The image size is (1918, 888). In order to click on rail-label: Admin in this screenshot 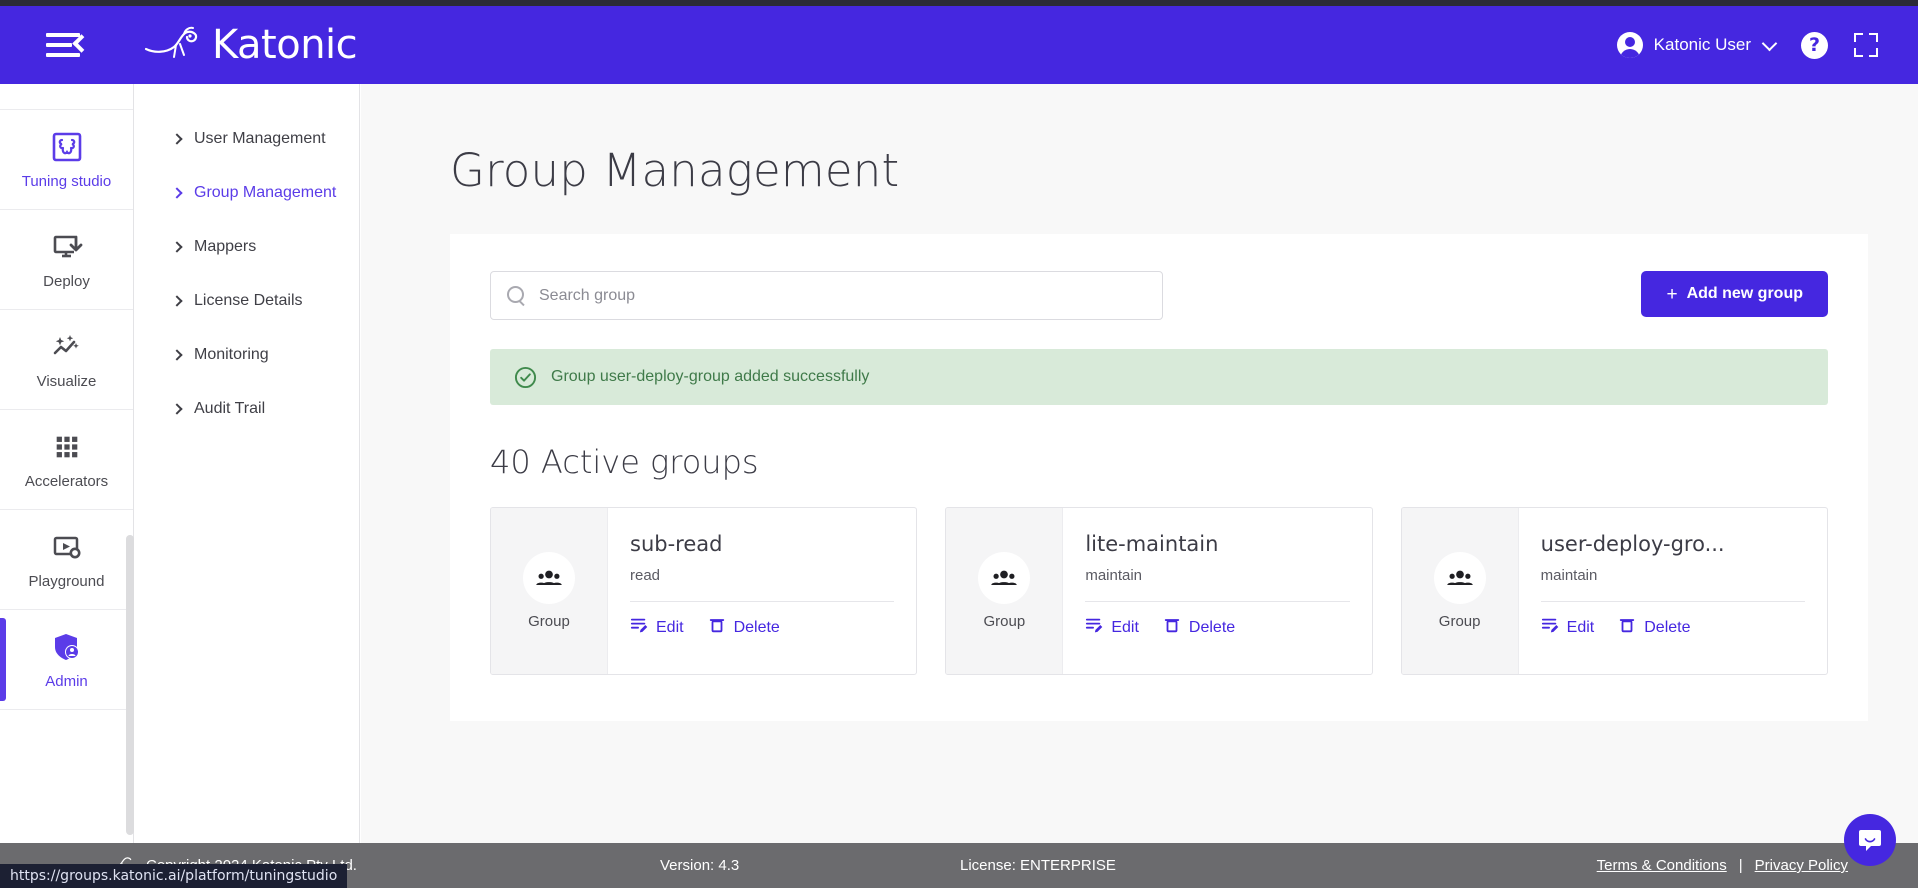, I will do `click(66, 681)`.